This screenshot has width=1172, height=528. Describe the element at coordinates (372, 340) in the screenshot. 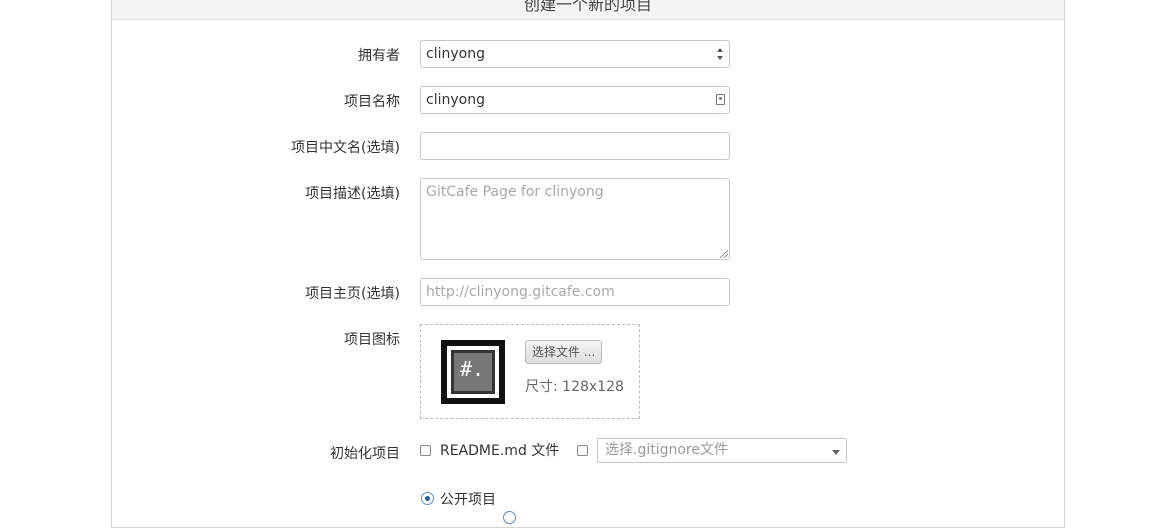

I see `project-icon-label: 项目图标` at that location.